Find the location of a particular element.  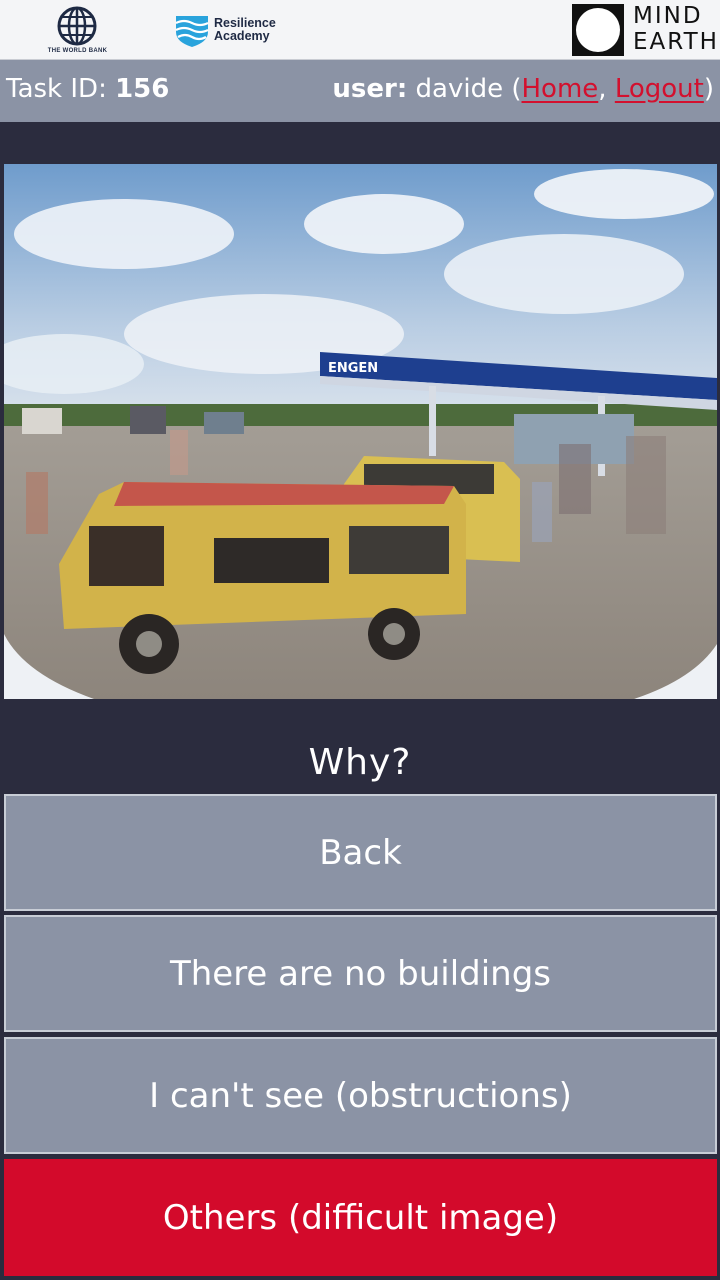

others-difficult-image-button: Others (difficult image) is located at coordinates (360, 1217).